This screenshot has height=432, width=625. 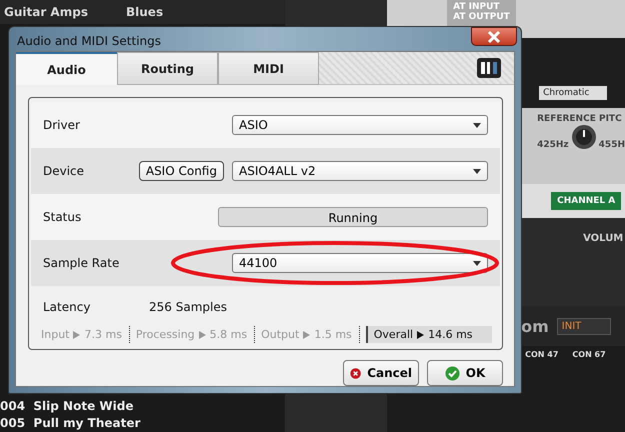 What do you see at coordinates (586, 201) in the screenshot?
I see `channel-button: CHANNEL A` at bounding box center [586, 201].